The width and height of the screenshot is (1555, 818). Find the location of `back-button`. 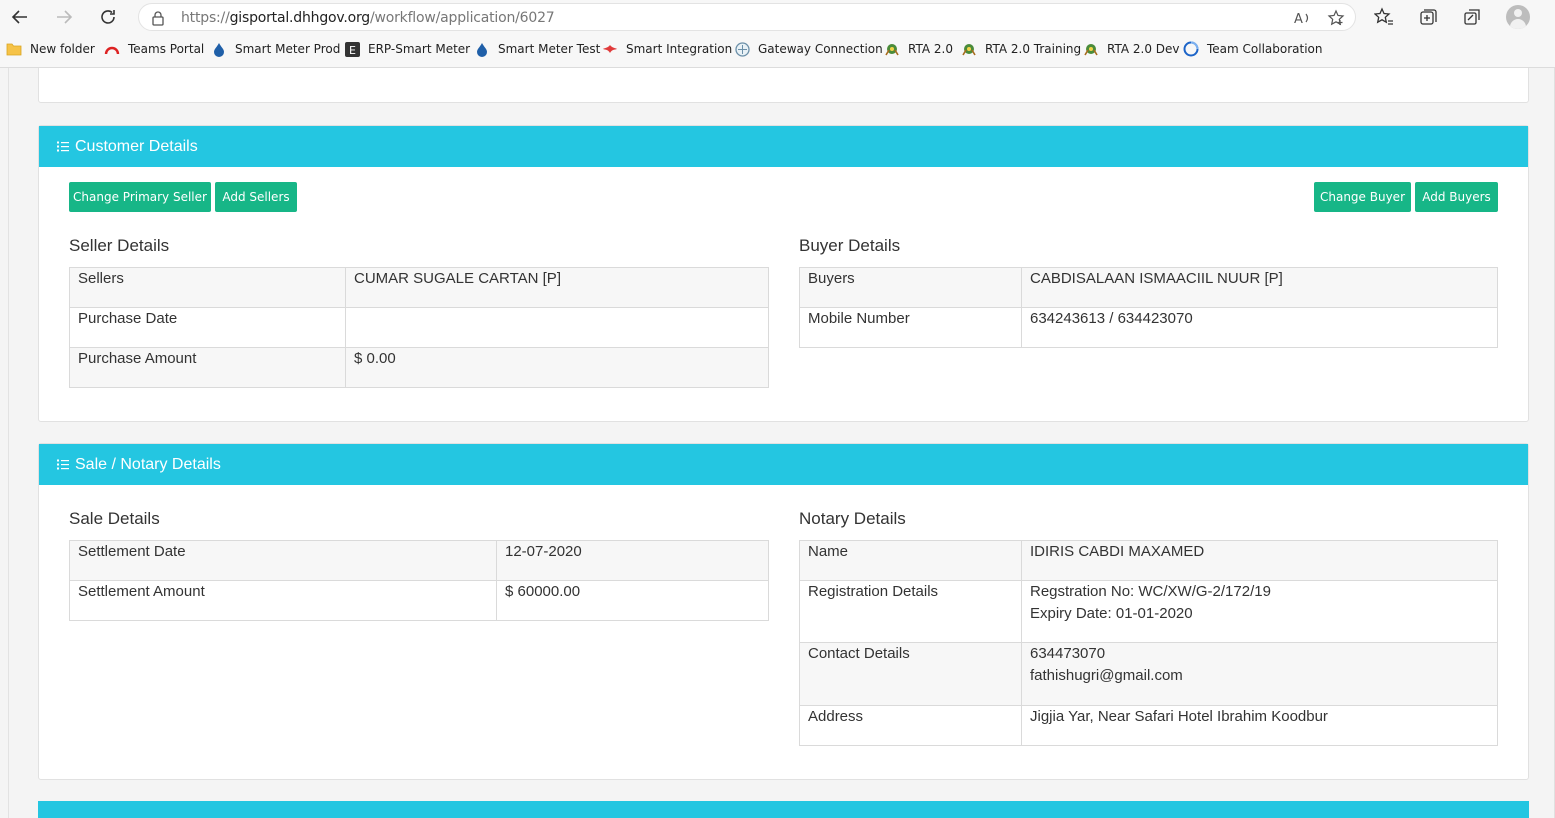

back-button is located at coordinates (20, 17).